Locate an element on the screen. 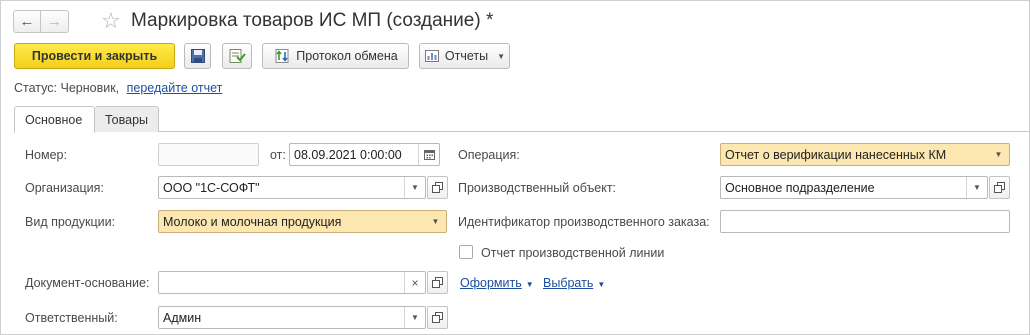 This screenshot has height=335, width=1030. calendar-icon is located at coordinates (428, 154).